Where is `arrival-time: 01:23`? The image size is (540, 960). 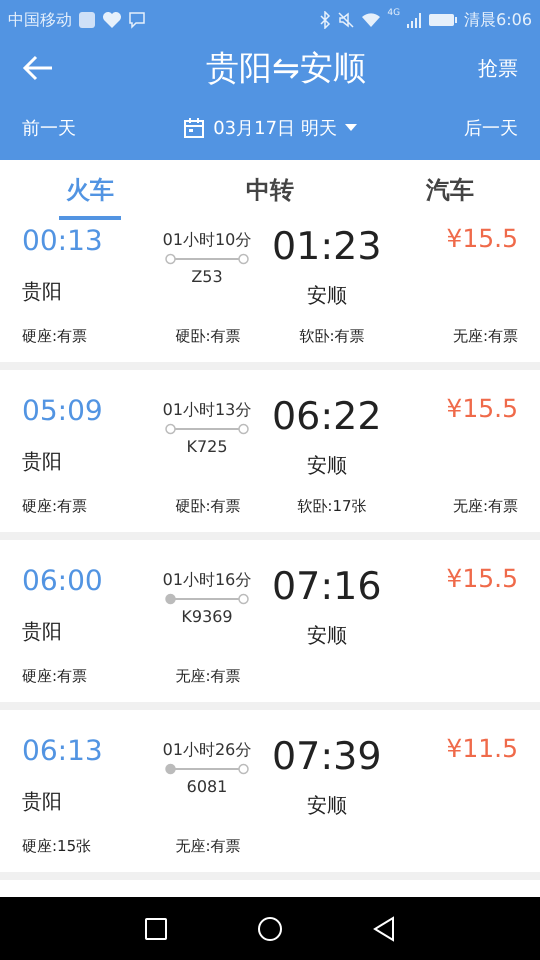 arrival-time: 01:23 is located at coordinates (327, 246).